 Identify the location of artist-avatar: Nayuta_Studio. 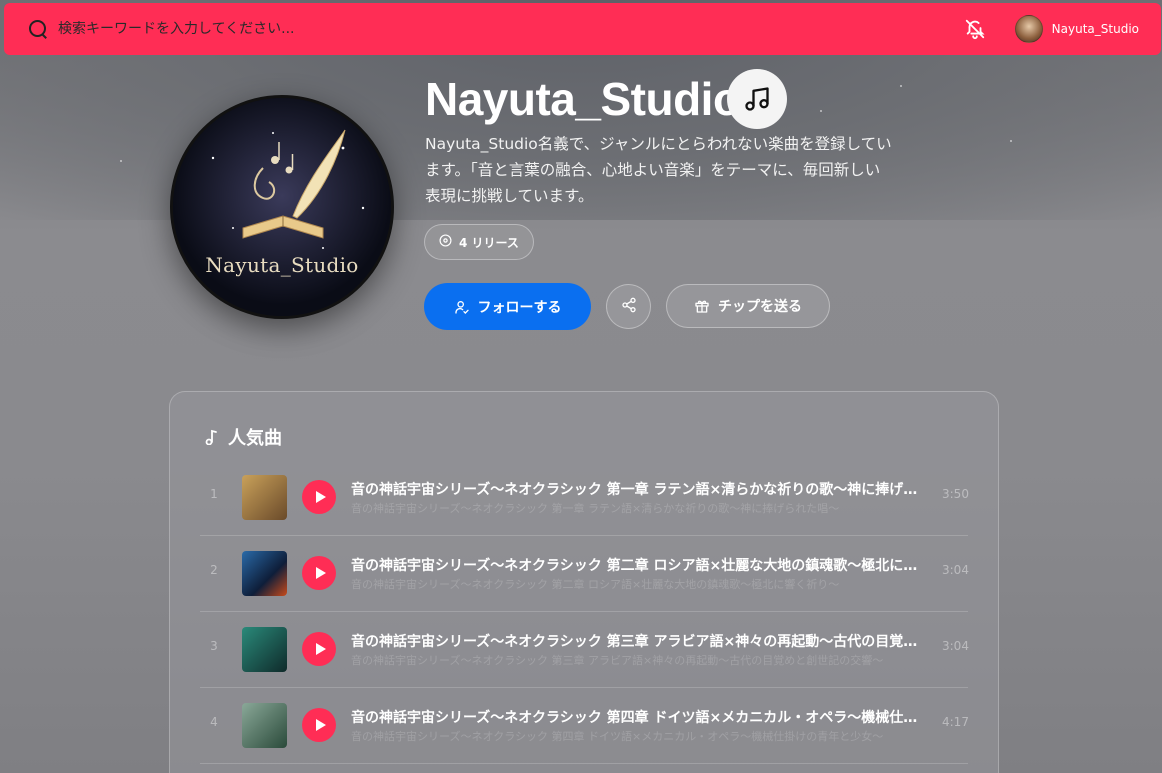
(282, 207).